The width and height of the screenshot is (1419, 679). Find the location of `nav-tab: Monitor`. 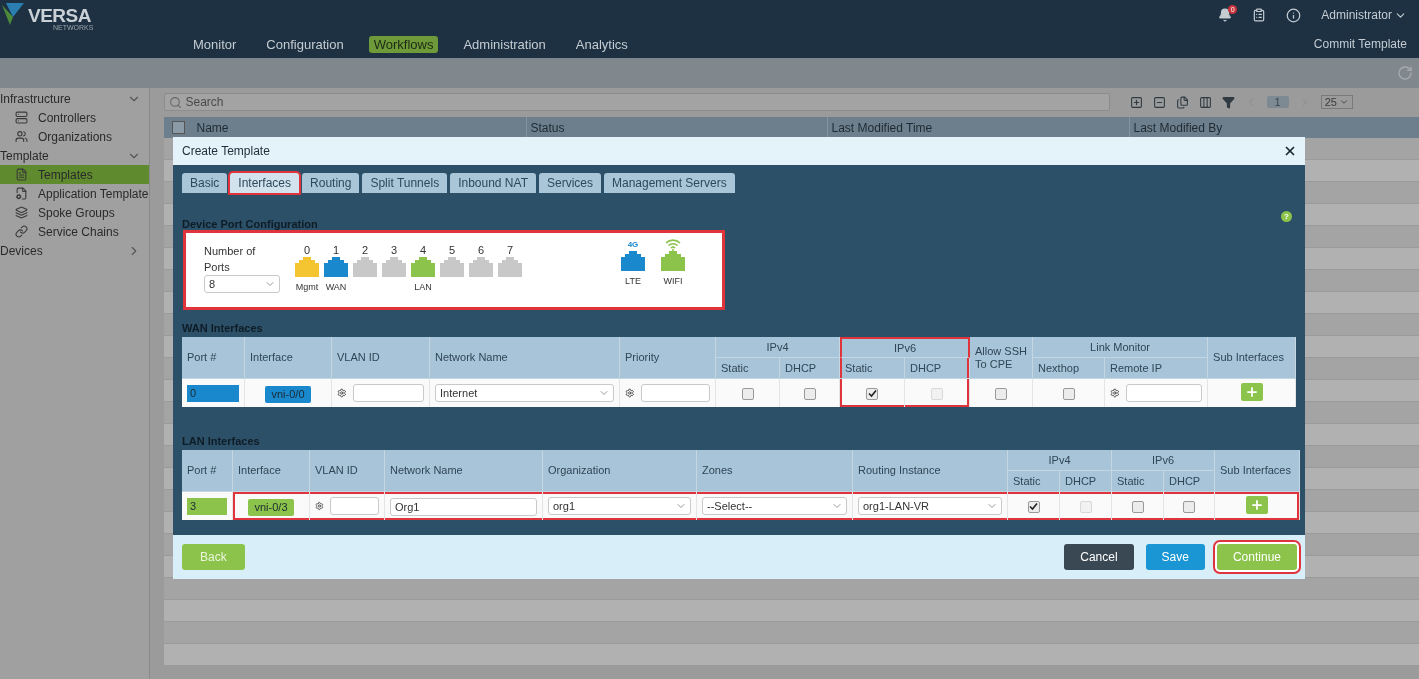

nav-tab: Monitor is located at coordinates (215, 44).